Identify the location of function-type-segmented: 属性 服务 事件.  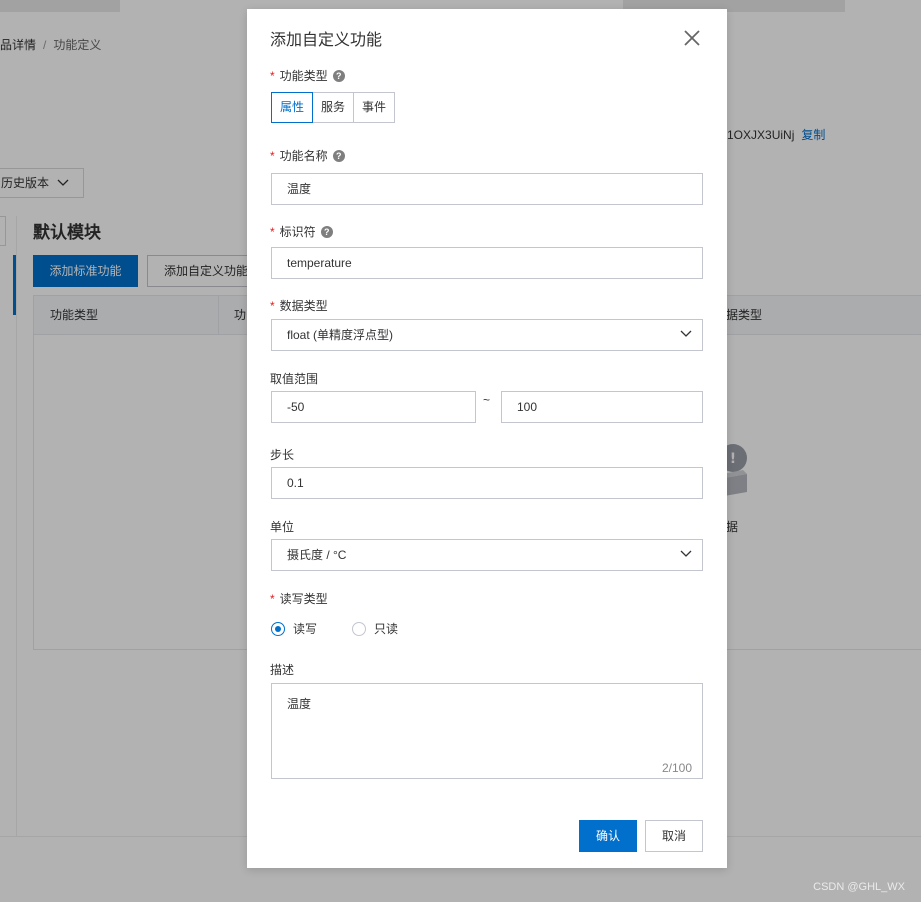
(333, 107).